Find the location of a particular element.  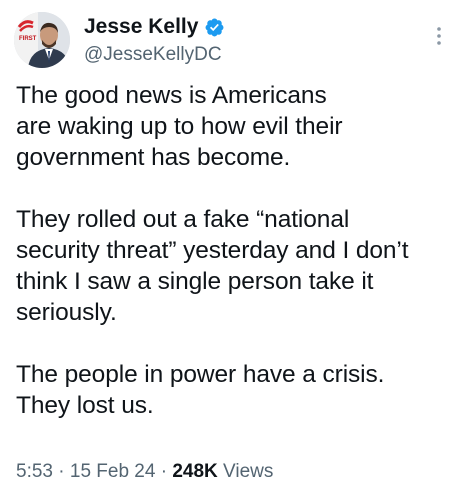

views-count: 248K is located at coordinates (194, 471).